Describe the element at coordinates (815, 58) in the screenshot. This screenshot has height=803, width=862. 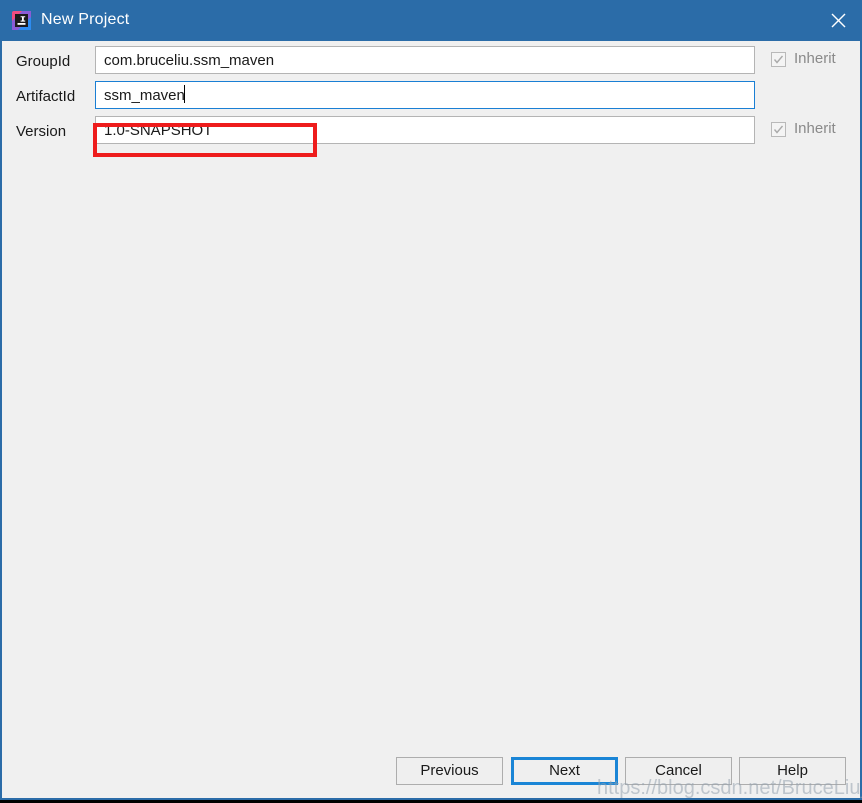
I see `groupid-inherit-label: Inherit` at that location.